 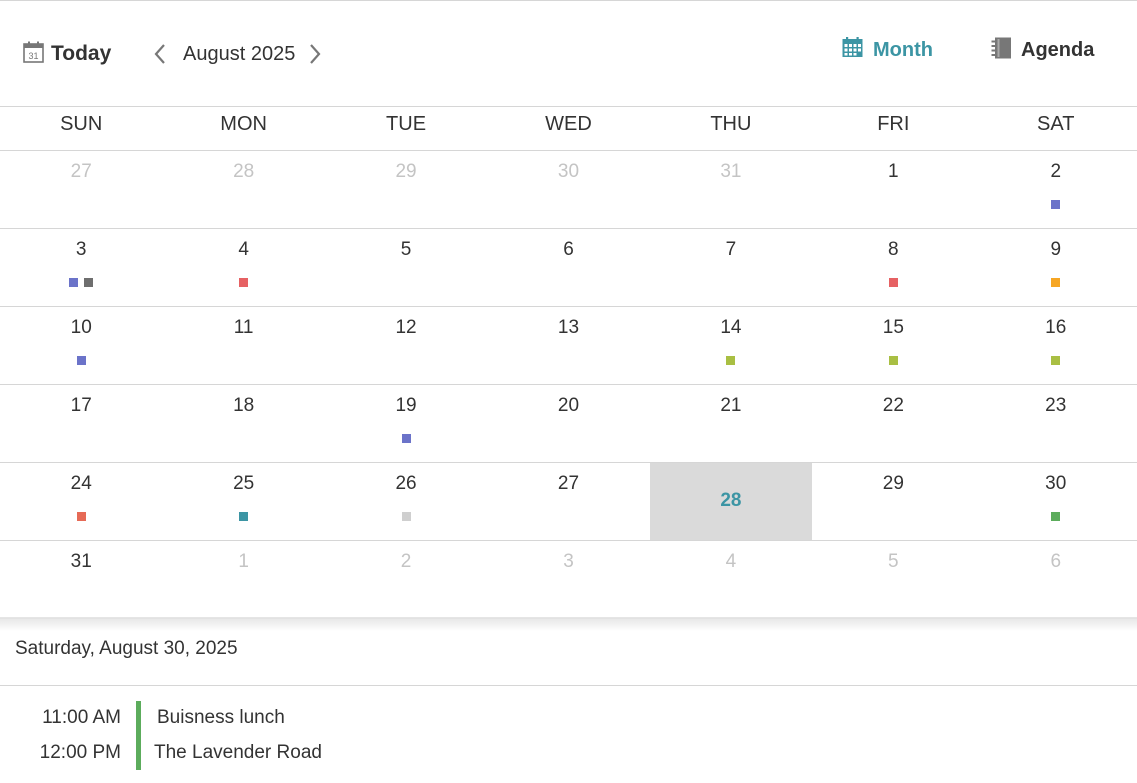 What do you see at coordinates (81, 327) in the screenshot?
I see `day-number: 10` at bounding box center [81, 327].